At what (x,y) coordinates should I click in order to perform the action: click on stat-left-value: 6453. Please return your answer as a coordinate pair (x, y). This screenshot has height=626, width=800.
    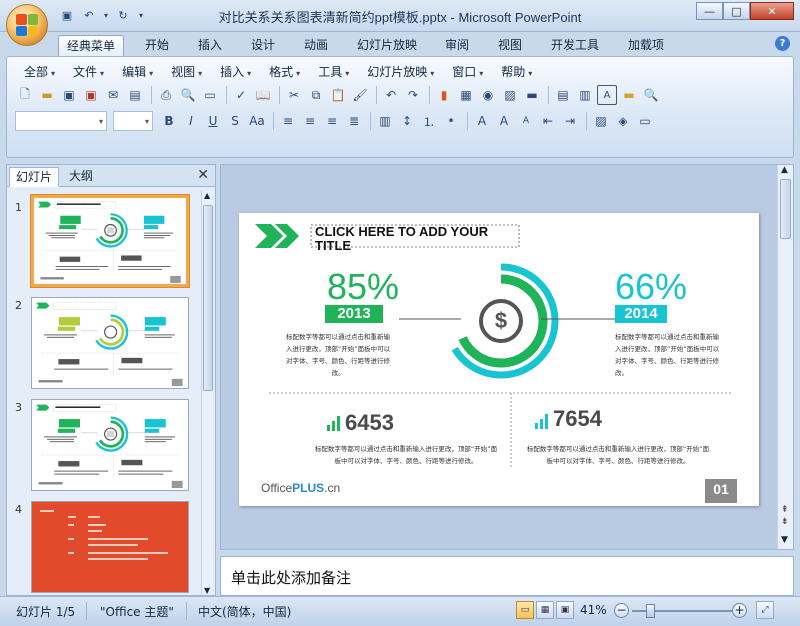
    Looking at the image, I should click on (369, 423).